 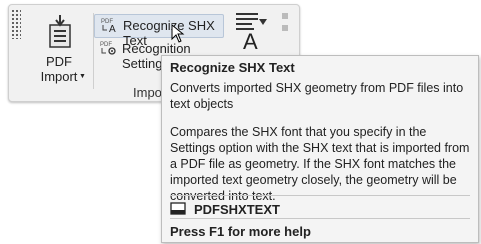 I want to click on recognize-shx-icon: PDF A, so click(x=110, y=27).